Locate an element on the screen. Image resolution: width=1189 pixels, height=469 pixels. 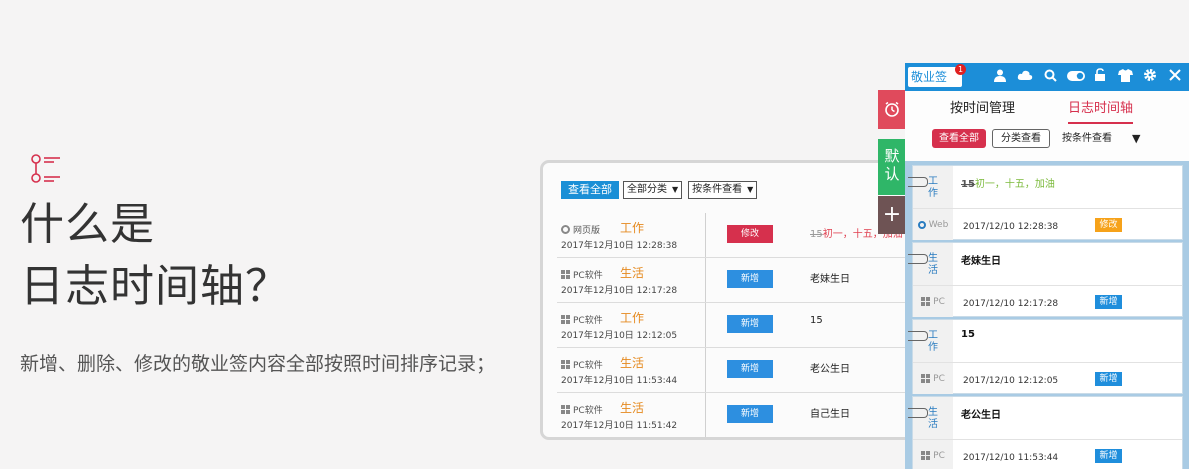
card-action-tag: 修改 is located at coordinates (1108, 225).